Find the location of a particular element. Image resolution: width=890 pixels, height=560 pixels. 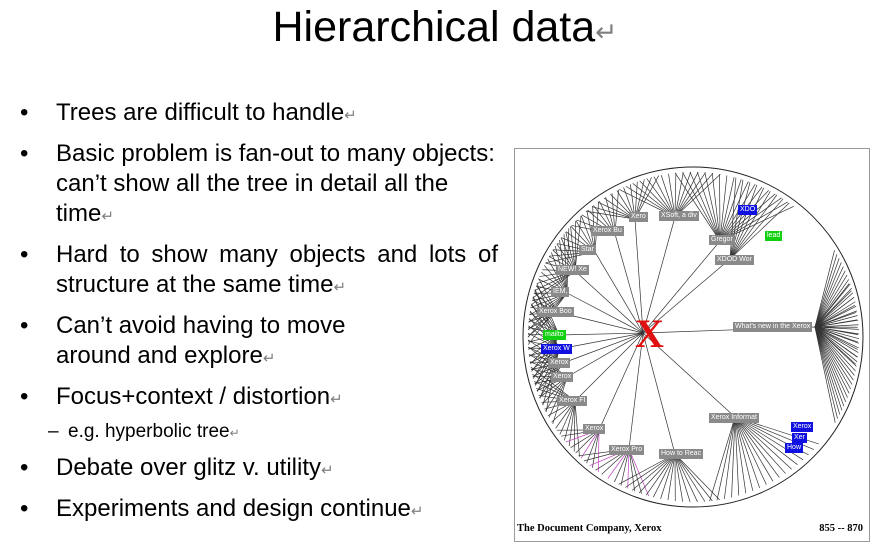

bullet-item: Debate over glitz v. utility↵ is located at coordinates (258, 469).